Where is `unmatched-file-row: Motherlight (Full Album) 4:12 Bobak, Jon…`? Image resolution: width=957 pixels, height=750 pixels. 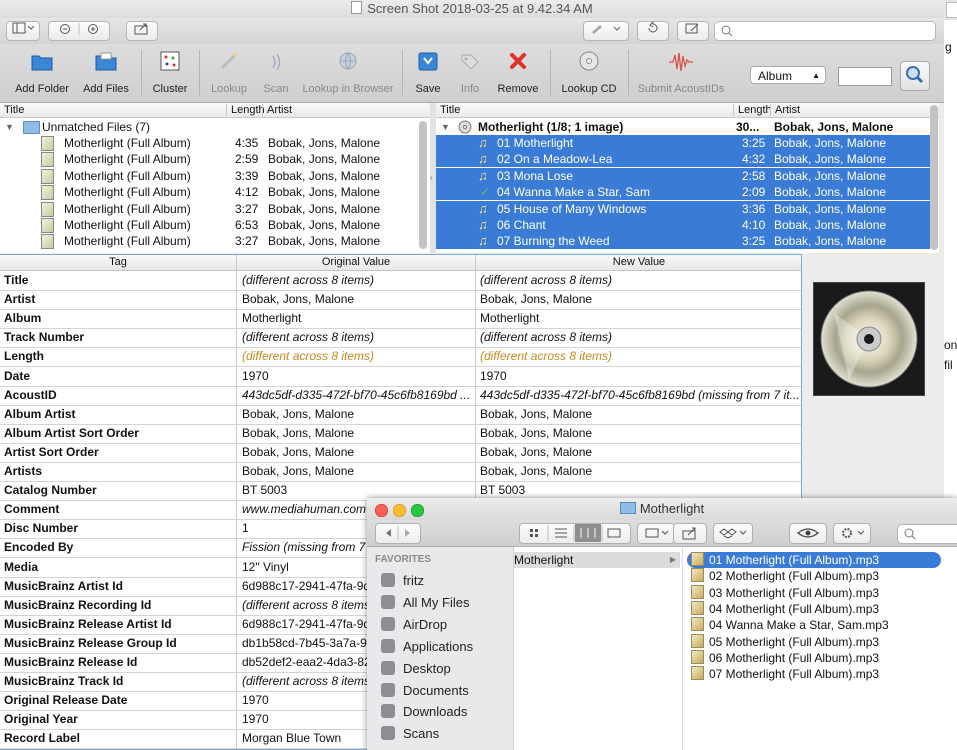
unmatched-file-row: Motherlight (Full Album) 4:12 Bobak, Jon… is located at coordinates (209, 192).